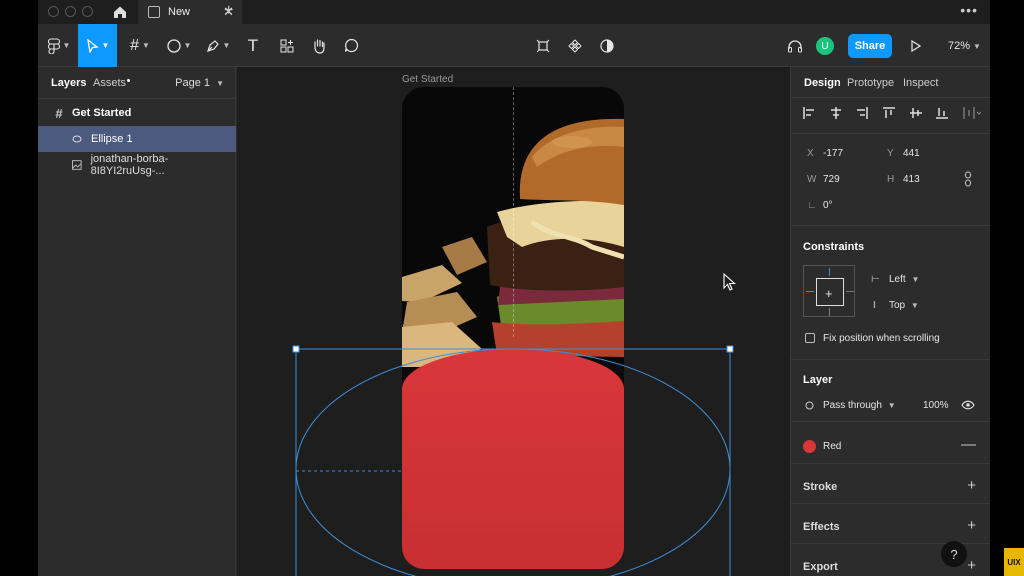  What do you see at coordinates (834, 247) in the screenshot?
I see `constraints-title: Constraints` at bounding box center [834, 247].